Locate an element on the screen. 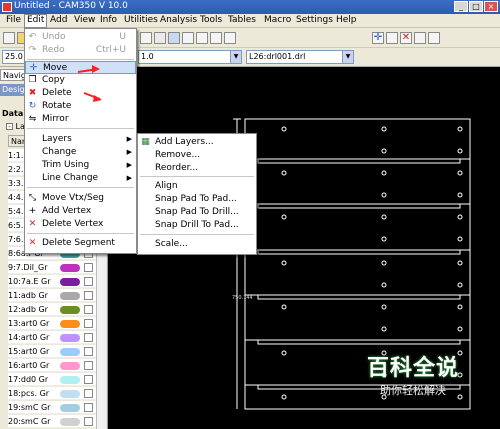 The height and width of the screenshot is (429, 500). edit-menu-item-copy: ❐ Copy is located at coordinates (80, 80).